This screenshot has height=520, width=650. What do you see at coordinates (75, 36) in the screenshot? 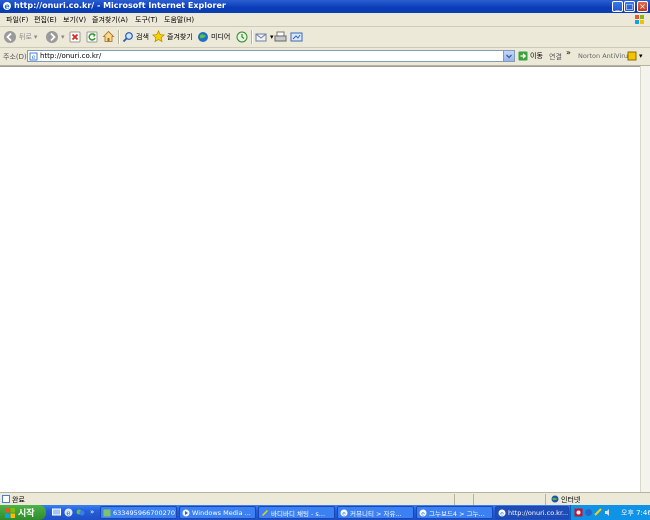
I see `stop-button` at bounding box center [75, 36].